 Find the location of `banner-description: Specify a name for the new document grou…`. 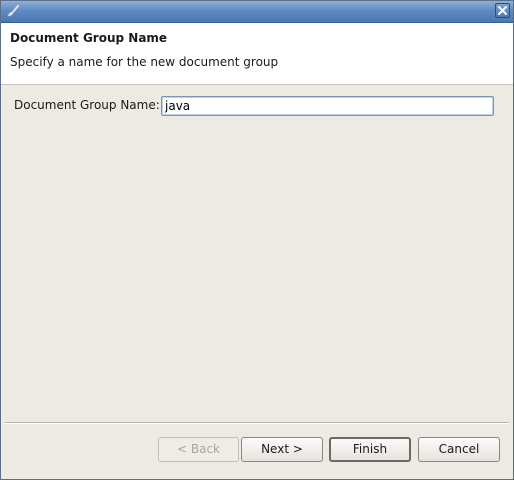

banner-description: Specify a name for the new document grou… is located at coordinates (144, 62).